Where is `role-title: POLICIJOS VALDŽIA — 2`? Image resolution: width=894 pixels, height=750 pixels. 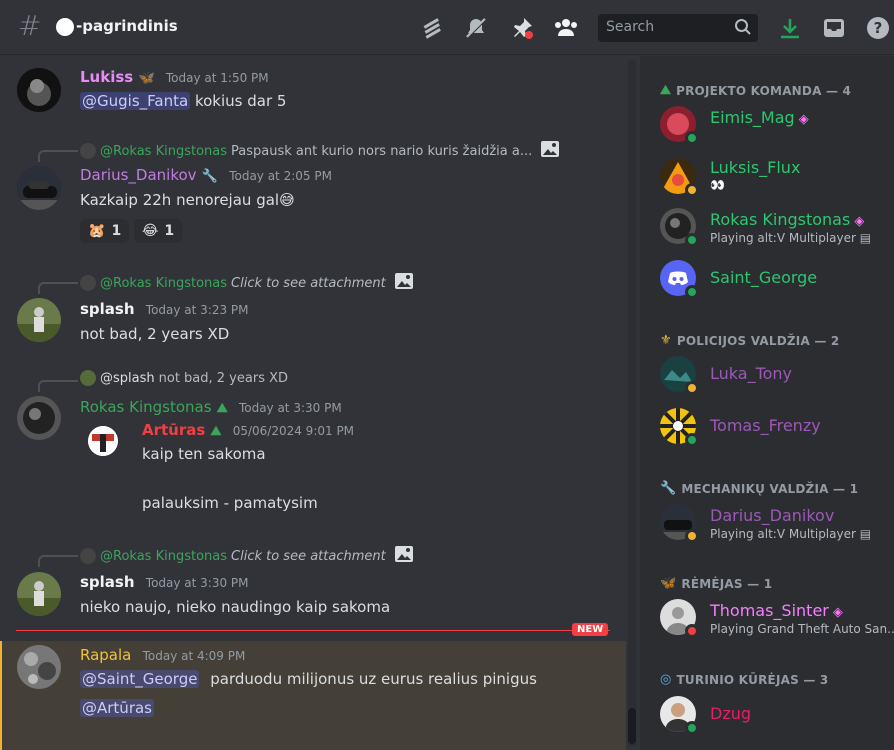
role-title: POLICIJOS VALDŽIA — 2 is located at coordinates (758, 340).